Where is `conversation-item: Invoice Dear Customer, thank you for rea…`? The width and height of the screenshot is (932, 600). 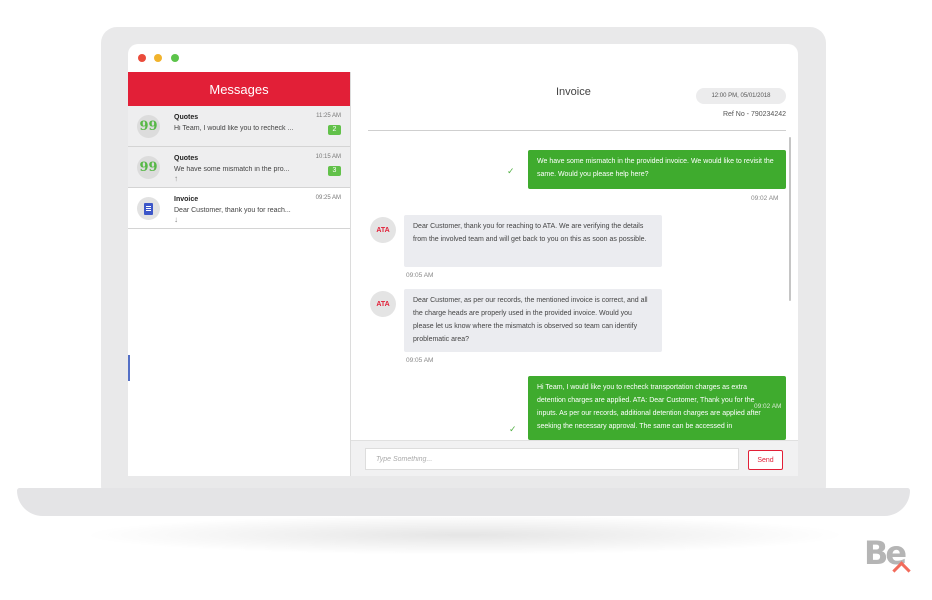 conversation-item: Invoice Dear Customer, thank you for rea… is located at coordinates (239, 208).